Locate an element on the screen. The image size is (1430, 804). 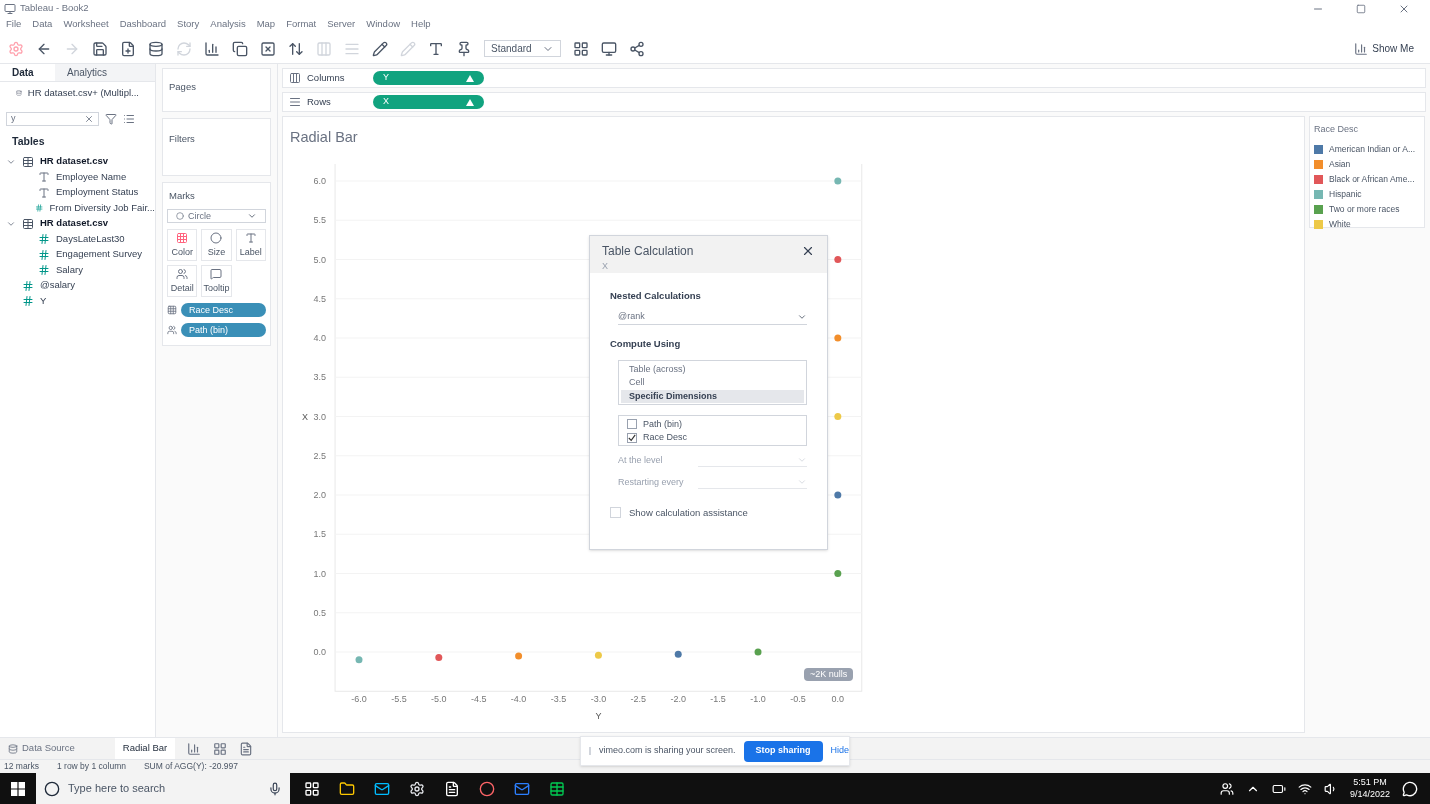
menu-item: Dashboard is located at coordinates (143, 24).